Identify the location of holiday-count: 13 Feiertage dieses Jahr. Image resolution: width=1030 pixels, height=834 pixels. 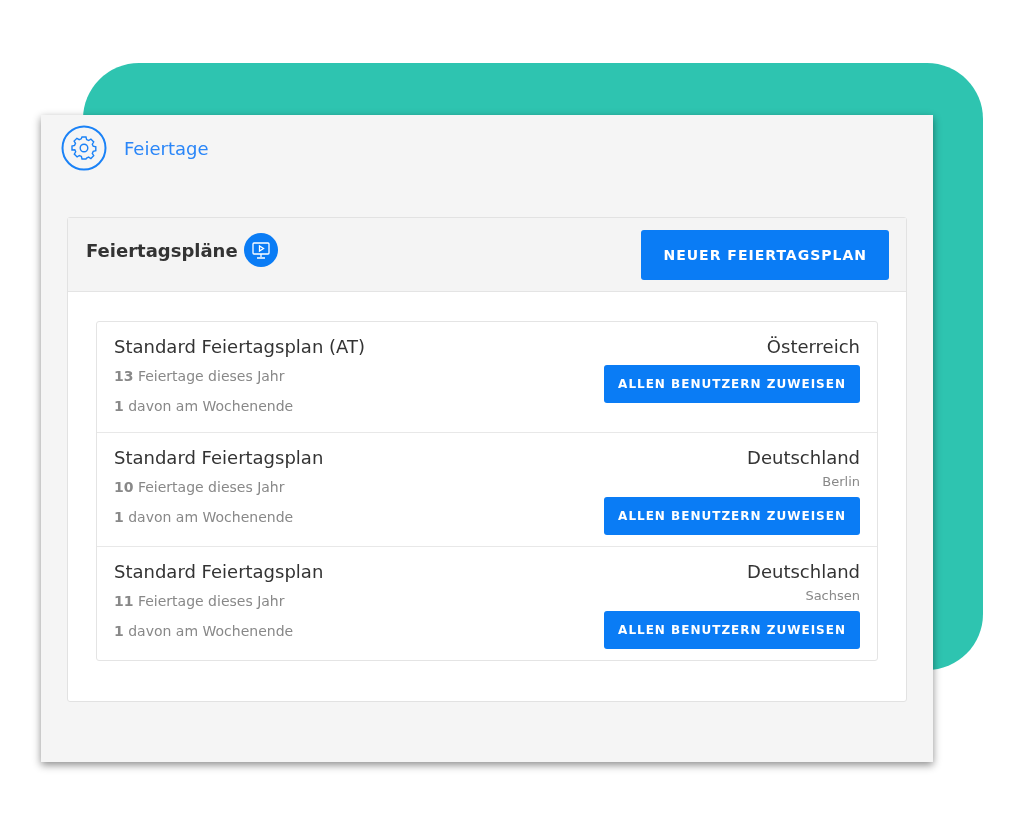
(200, 376).